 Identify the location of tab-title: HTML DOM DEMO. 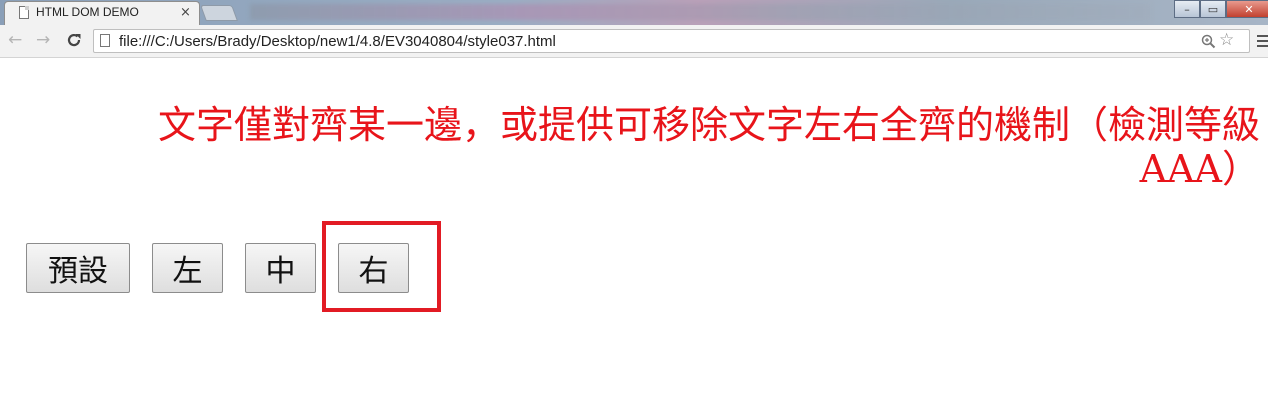
(87, 12).